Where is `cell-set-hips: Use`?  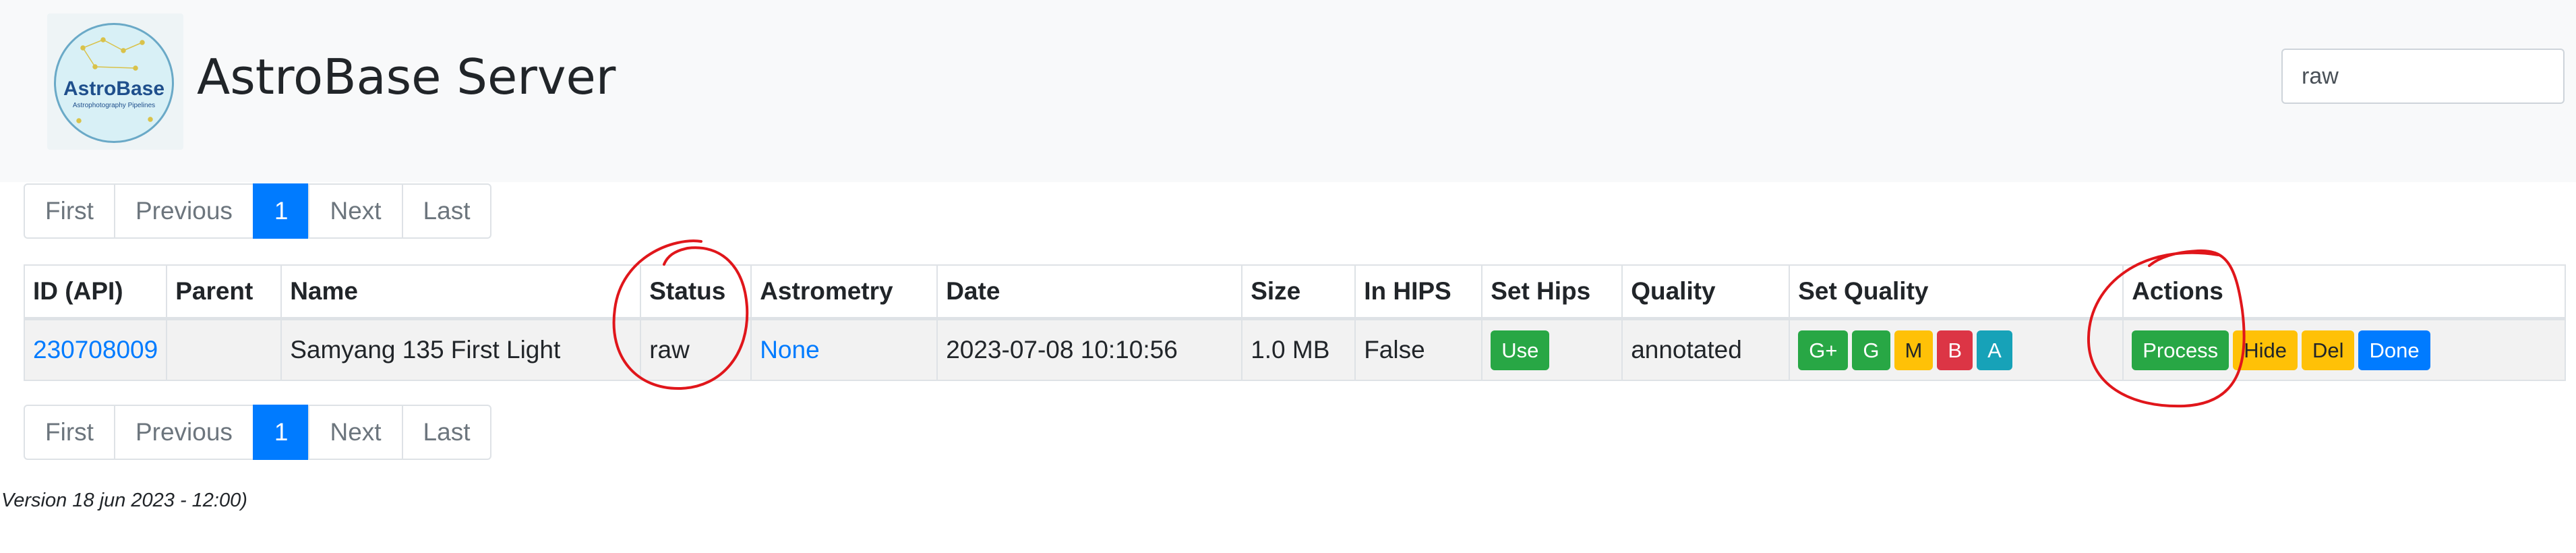
cell-set-hips: Use is located at coordinates (1552, 349).